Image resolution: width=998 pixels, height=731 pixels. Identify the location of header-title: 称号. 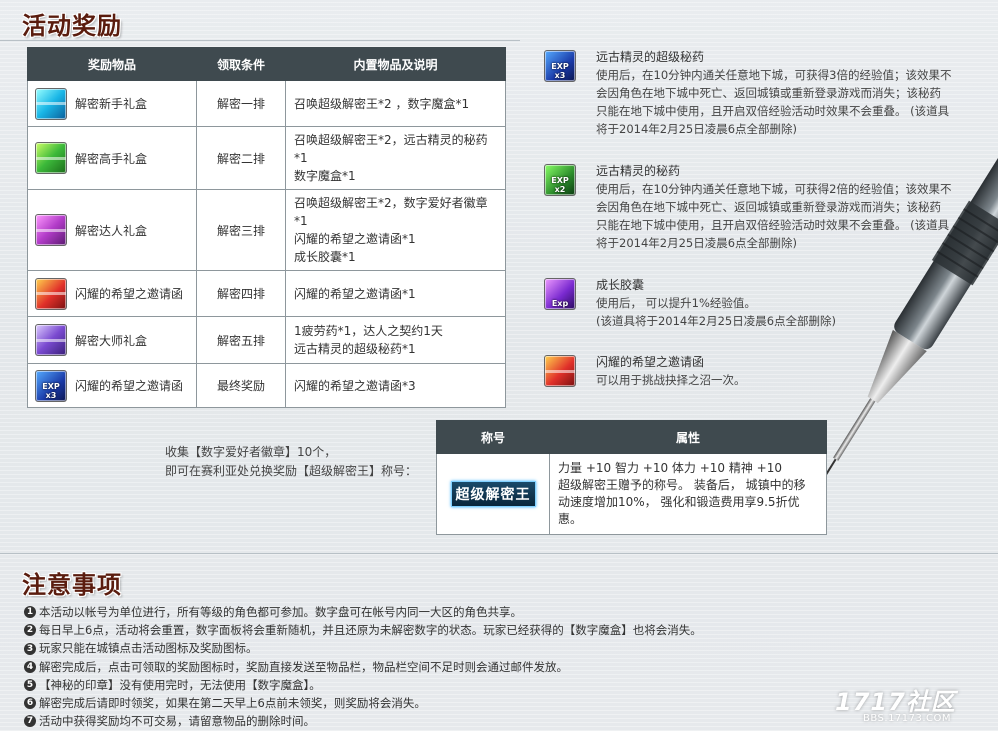
(493, 437).